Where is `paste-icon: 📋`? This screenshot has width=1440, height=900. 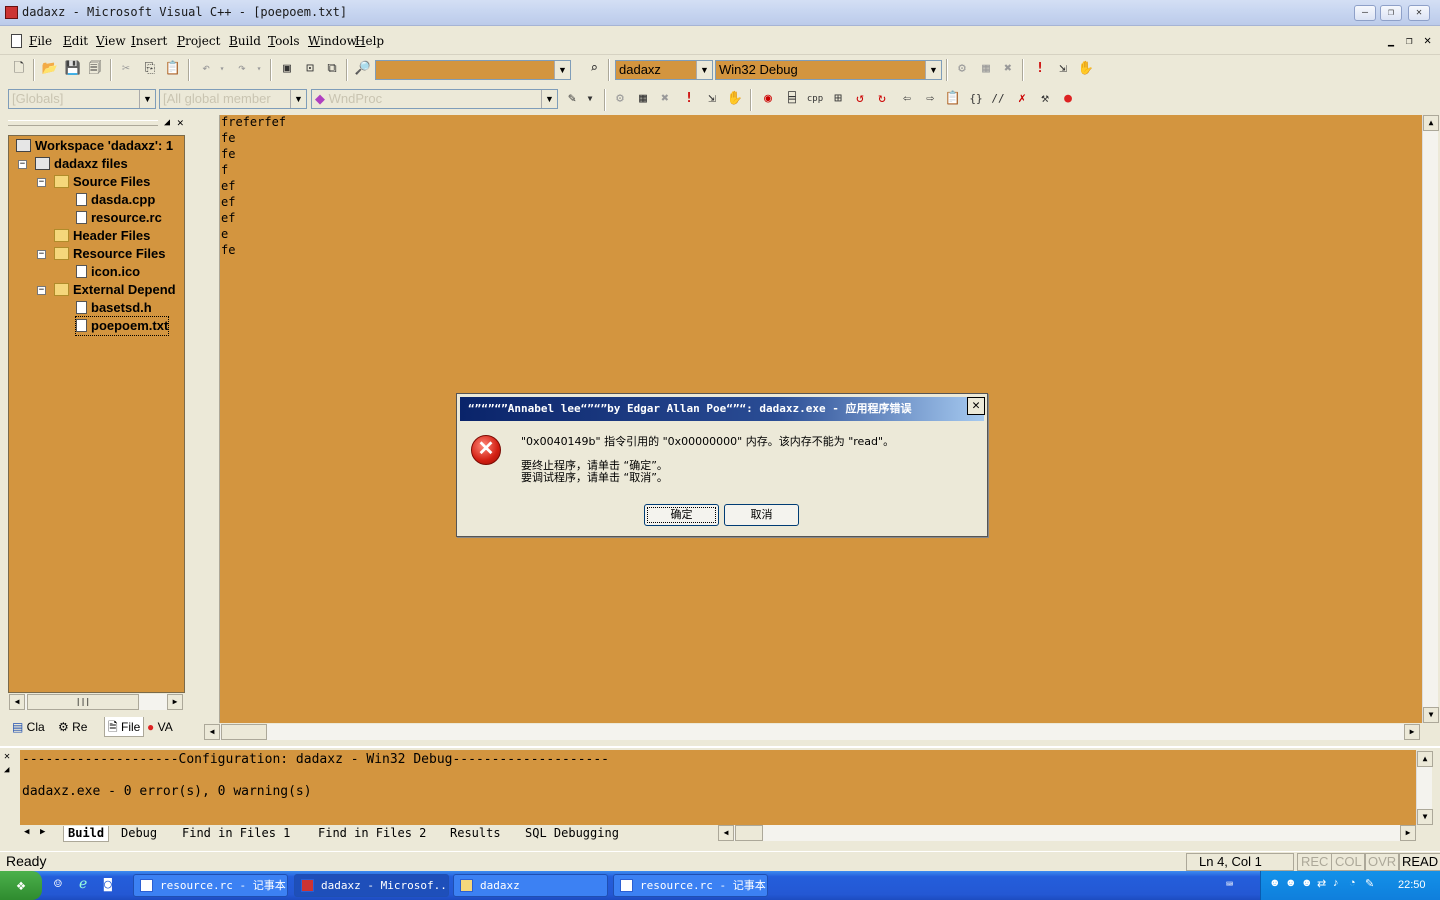
paste-icon: 📋 is located at coordinates (173, 69).